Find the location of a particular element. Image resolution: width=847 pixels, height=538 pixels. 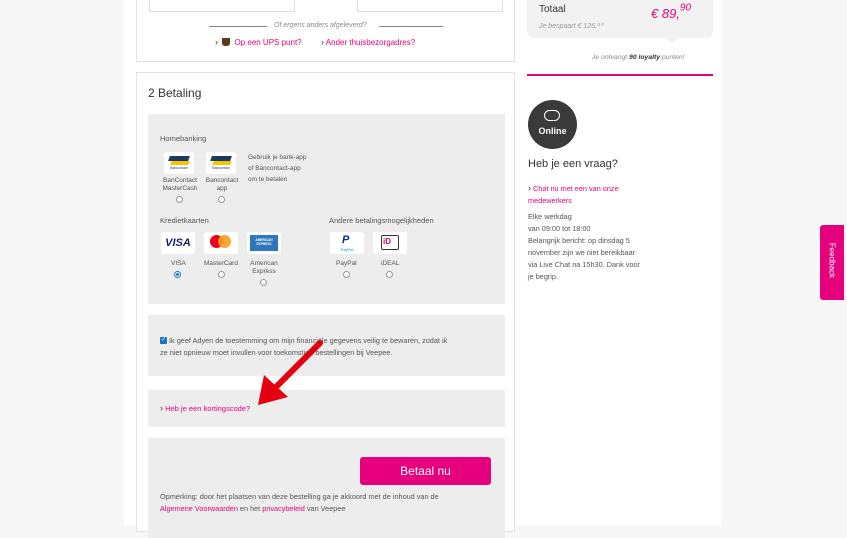

question-title: Heb je een vraag? is located at coordinates (573, 164).